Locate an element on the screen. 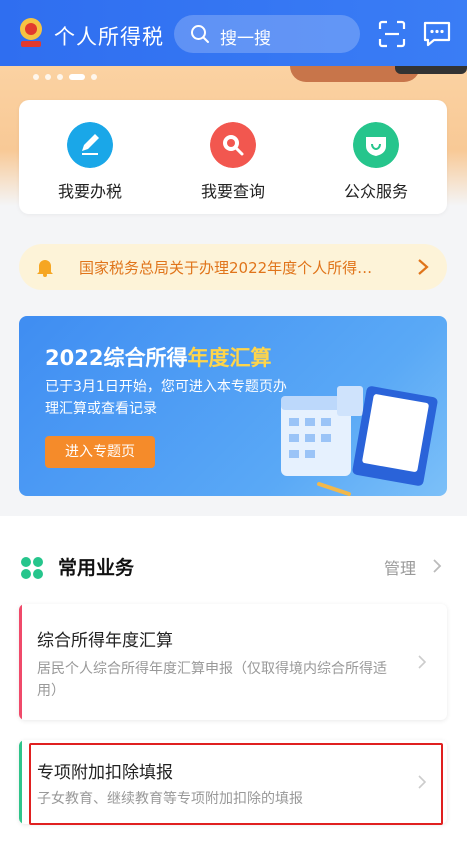 This screenshot has height=844, width=467. quick-actions-card: 我要办税 我要查询 公众服务 is located at coordinates (233, 157).